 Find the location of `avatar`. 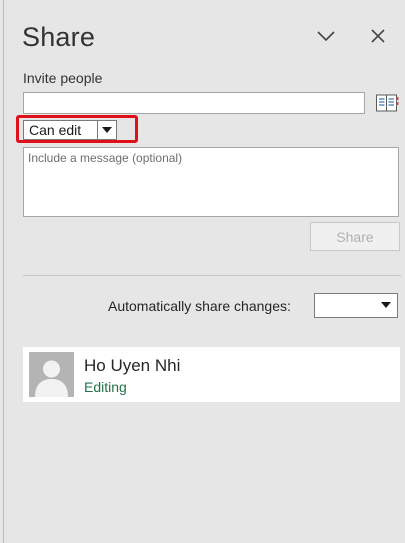

avatar is located at coordinates (51, 374).